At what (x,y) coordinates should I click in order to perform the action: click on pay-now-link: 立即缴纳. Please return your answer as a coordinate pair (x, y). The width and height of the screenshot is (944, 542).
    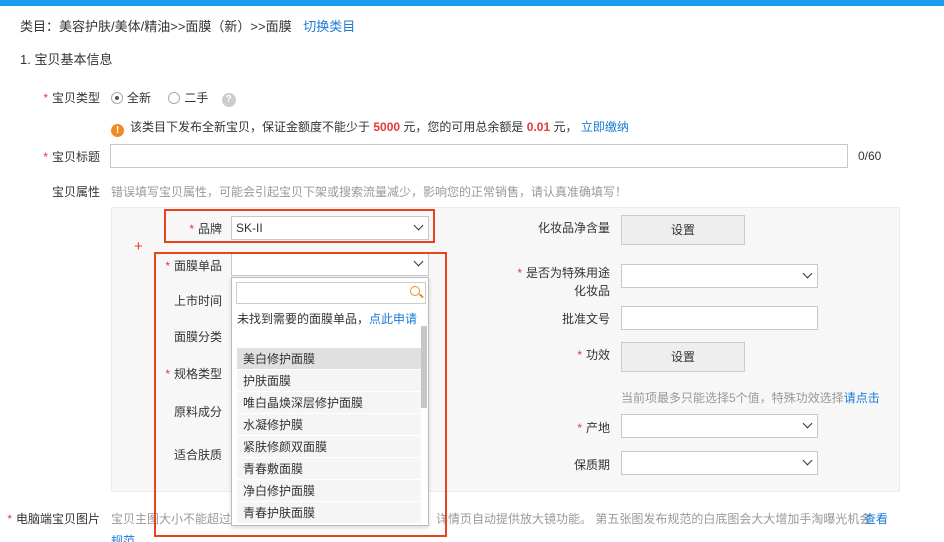
    Looking at the image, I should click on (605, 127).